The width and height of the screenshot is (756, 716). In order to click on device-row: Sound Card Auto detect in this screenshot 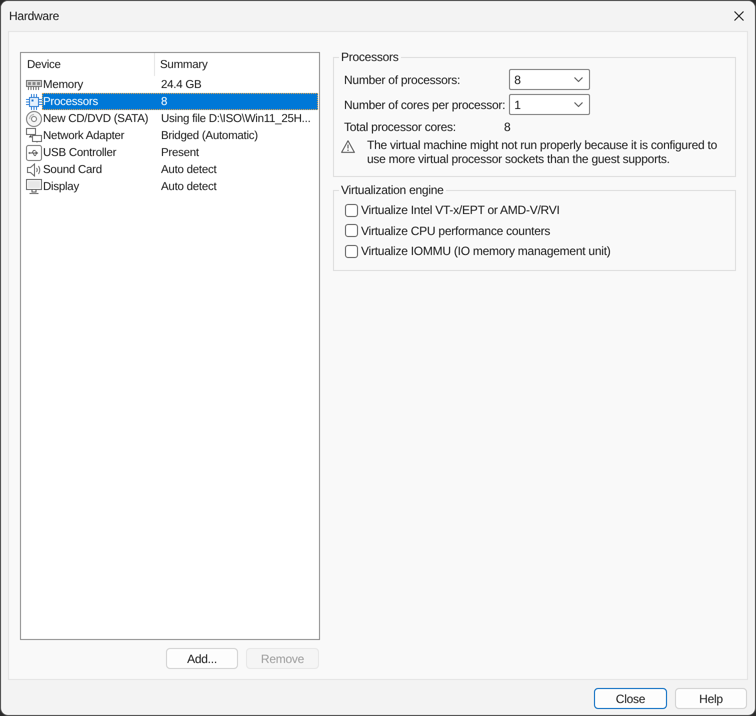, I will do `click(180, 169)`.